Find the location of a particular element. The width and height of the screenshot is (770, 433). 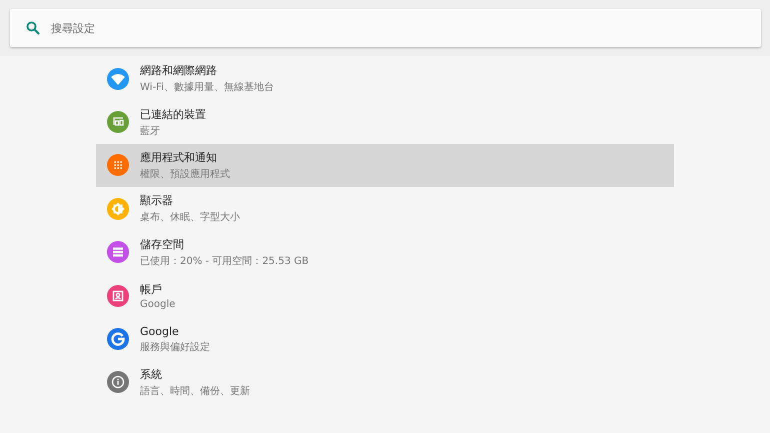

item-title: Google is located at coordinates (160, 331).